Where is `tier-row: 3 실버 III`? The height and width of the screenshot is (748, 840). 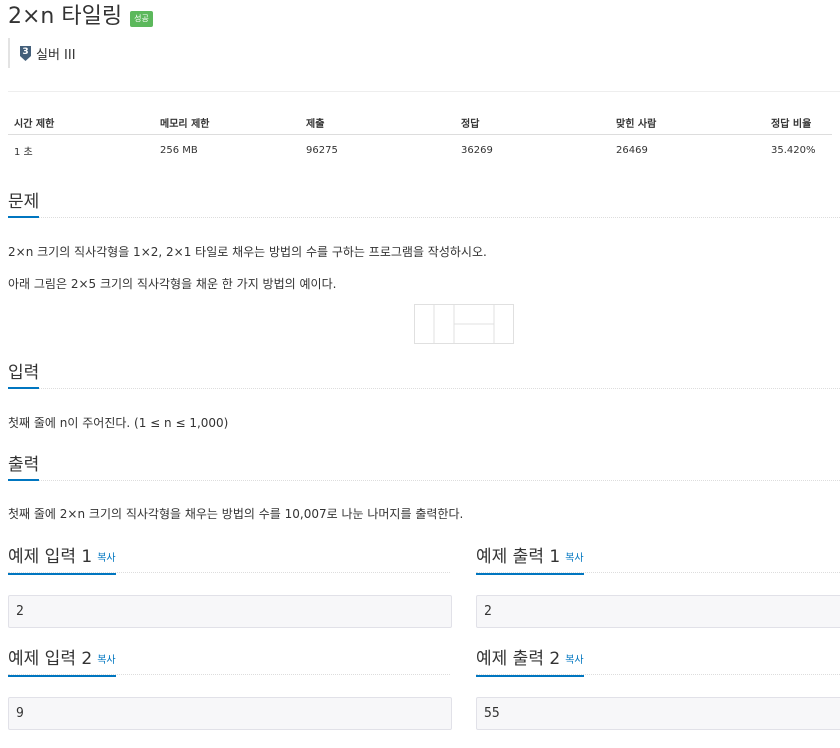
tier-row: 3 실버 III is located at coordinates (42, 53).